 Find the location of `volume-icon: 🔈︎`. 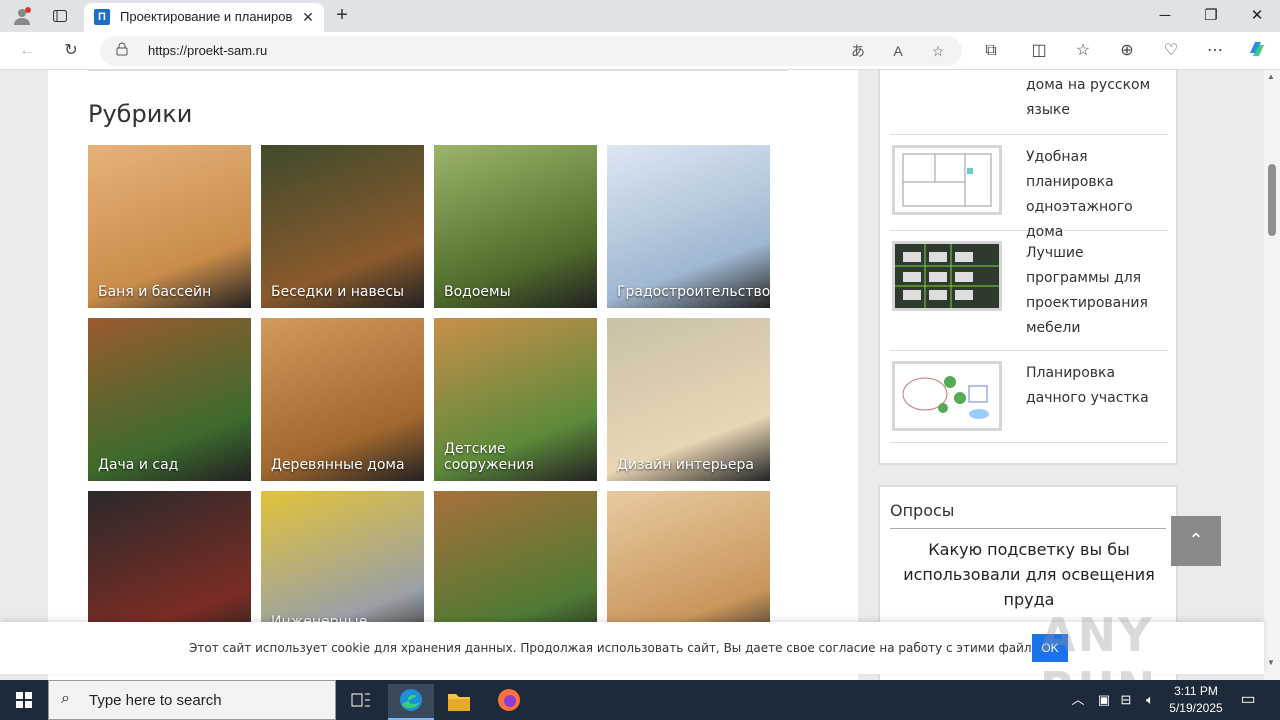

volume-icon: 🔈︎ is located at coordinates (1150, 700).